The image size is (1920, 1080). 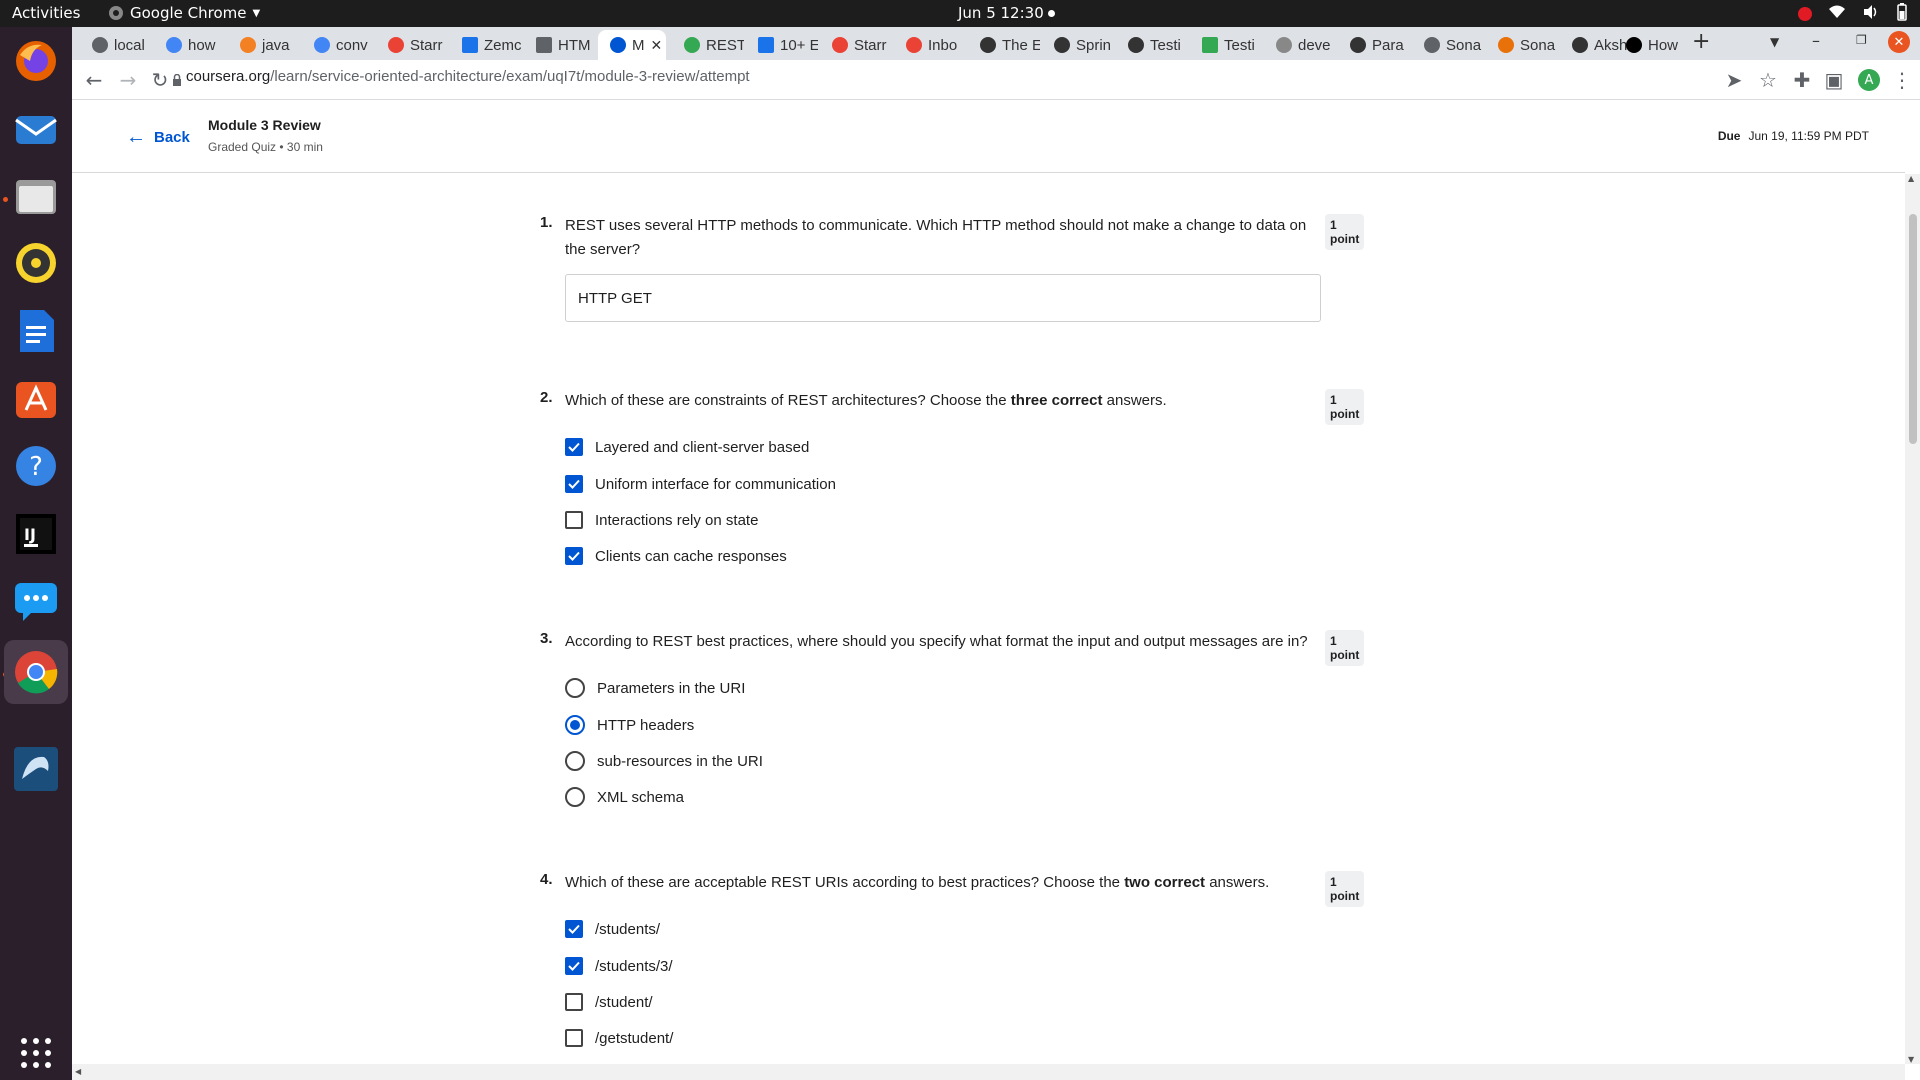 I want to click on system-tray, so click(x=1853, y=14).